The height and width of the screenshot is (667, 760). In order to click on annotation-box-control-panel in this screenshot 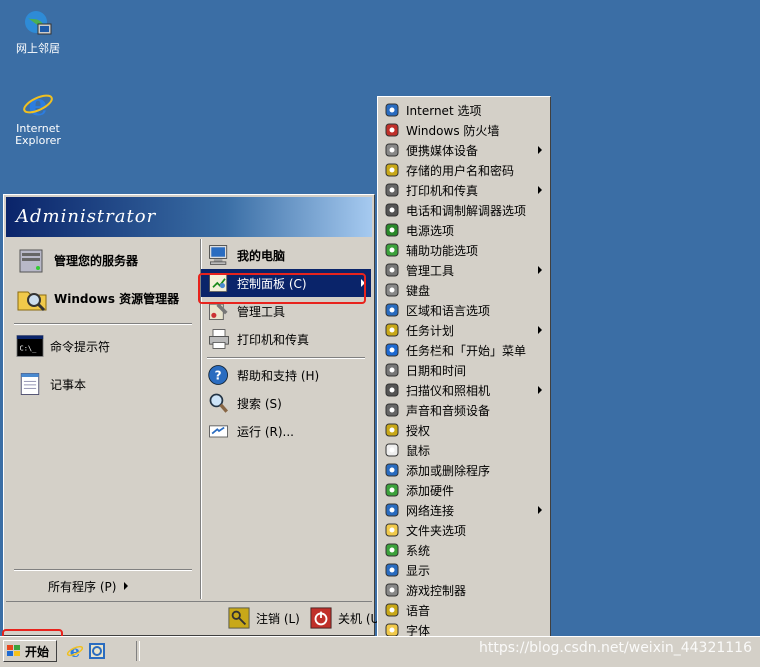, I will do `click(282, 288)`.